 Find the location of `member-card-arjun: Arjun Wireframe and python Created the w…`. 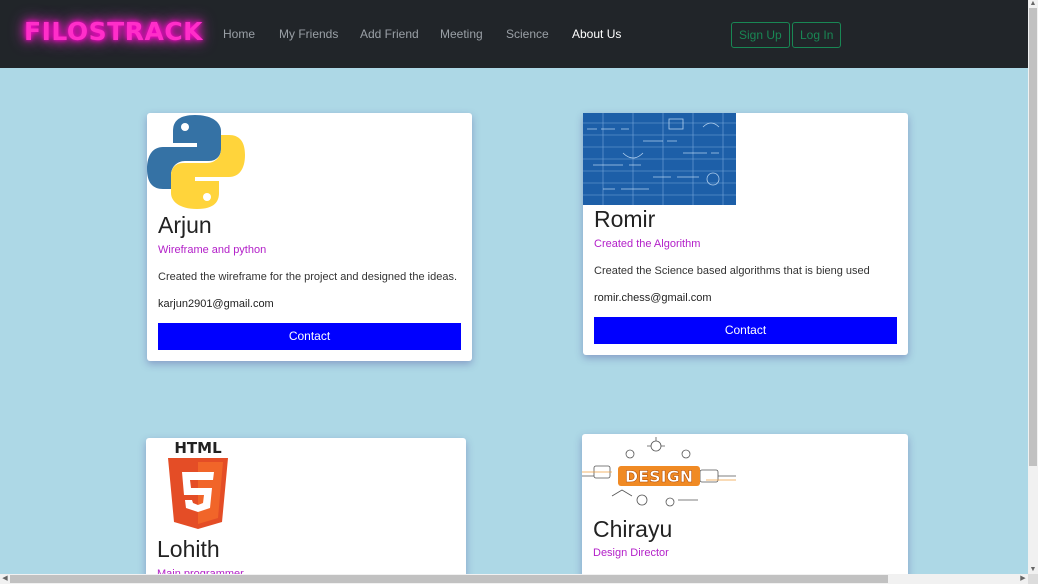

member-card-arjun: Arjun Wireframe and python Created the w… is located at coordinates (309, 237).